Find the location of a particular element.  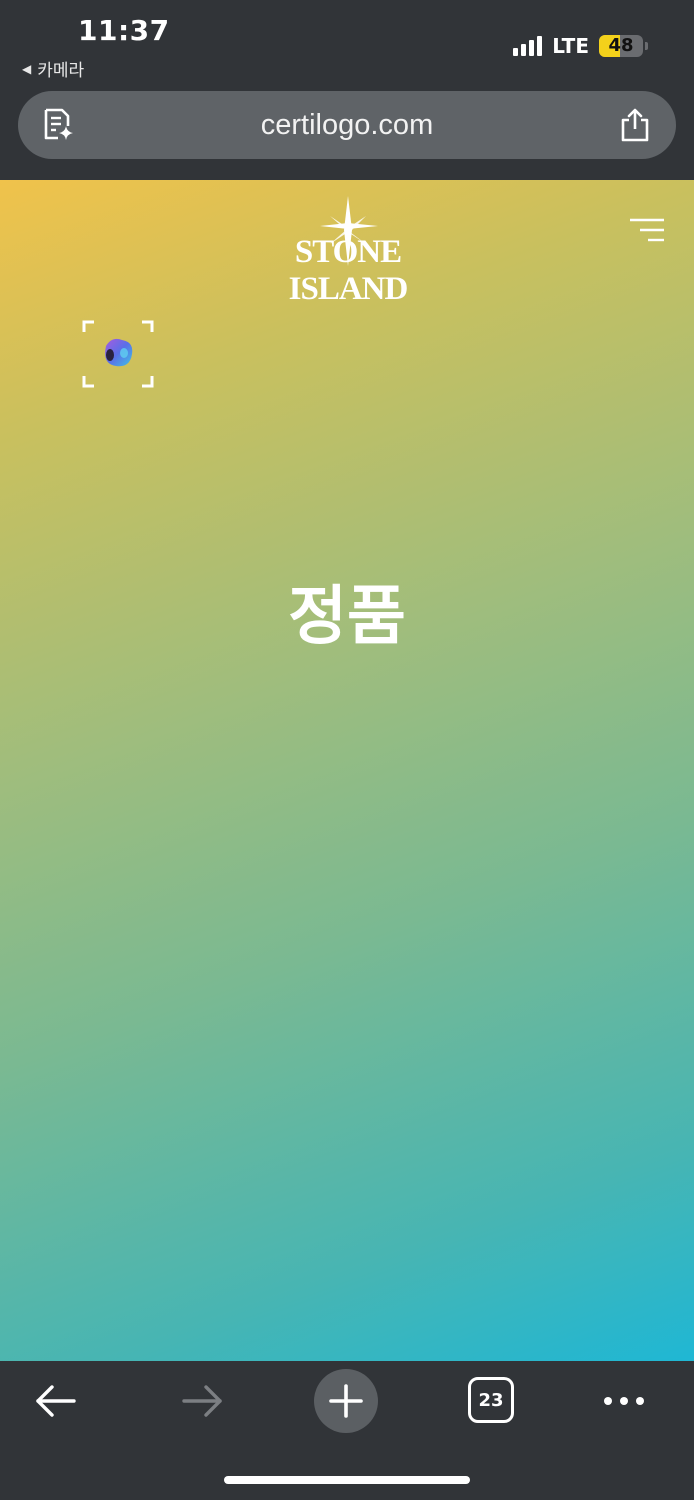

back-app-label: 카메라 is located at coordinates (61, 71).